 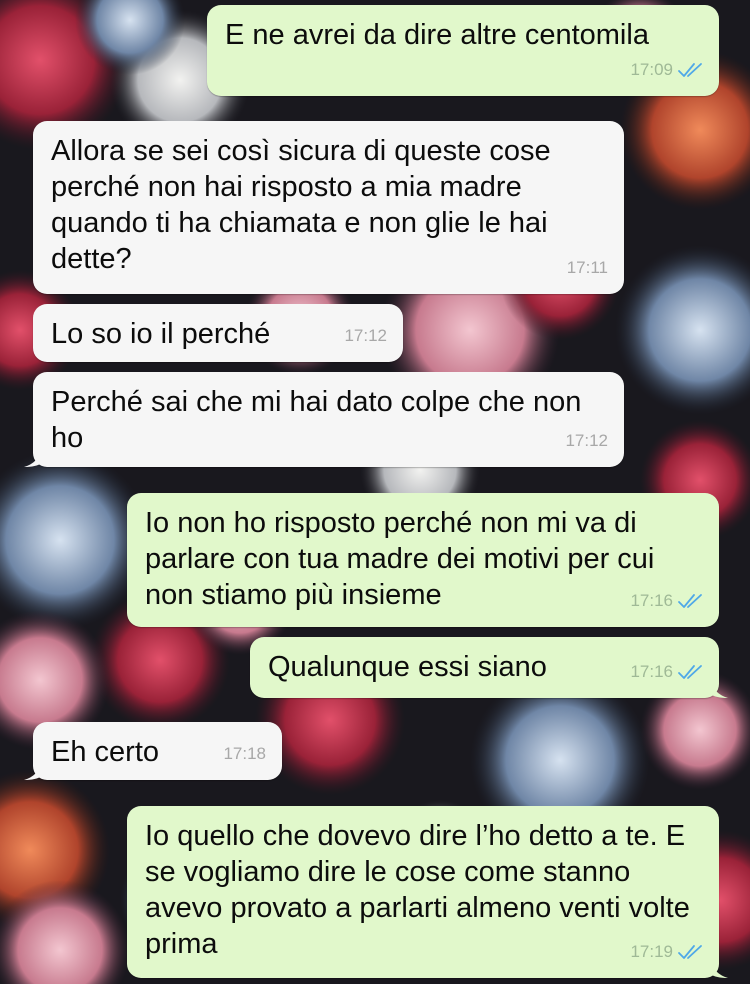 I want to click on message-text: Lo so io il perché, so click(x=161, y=334).